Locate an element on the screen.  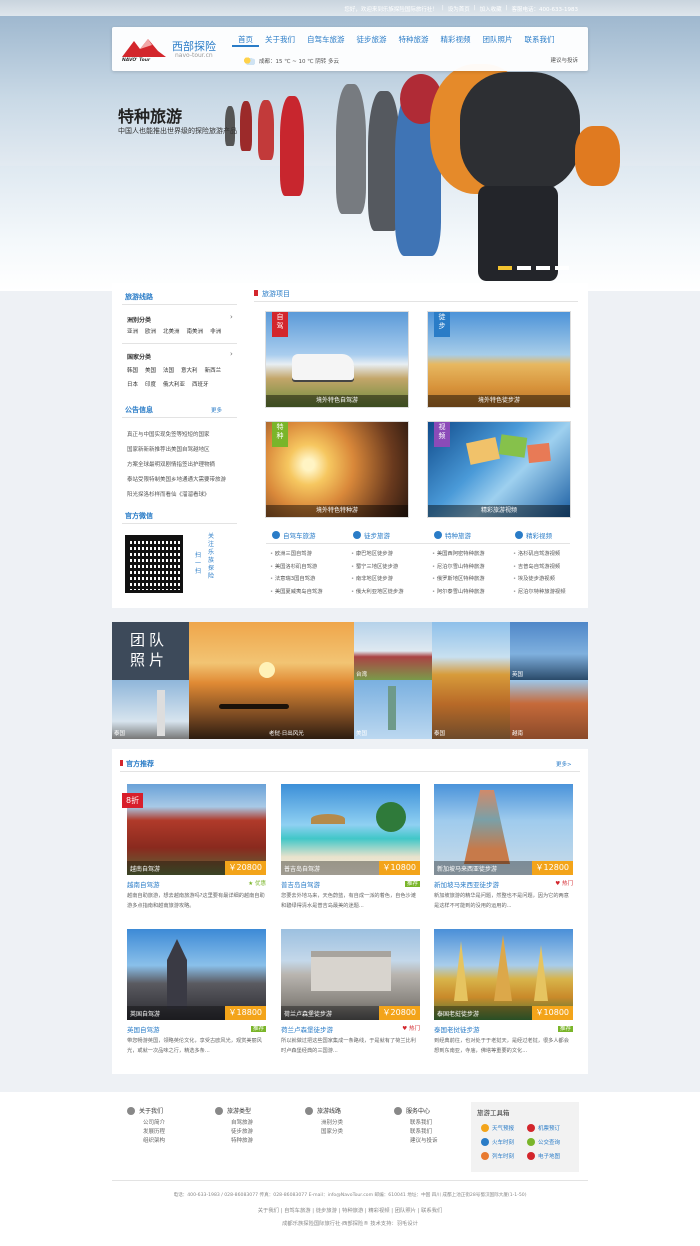
tag: 美国 is located at coordinates (150, 370).